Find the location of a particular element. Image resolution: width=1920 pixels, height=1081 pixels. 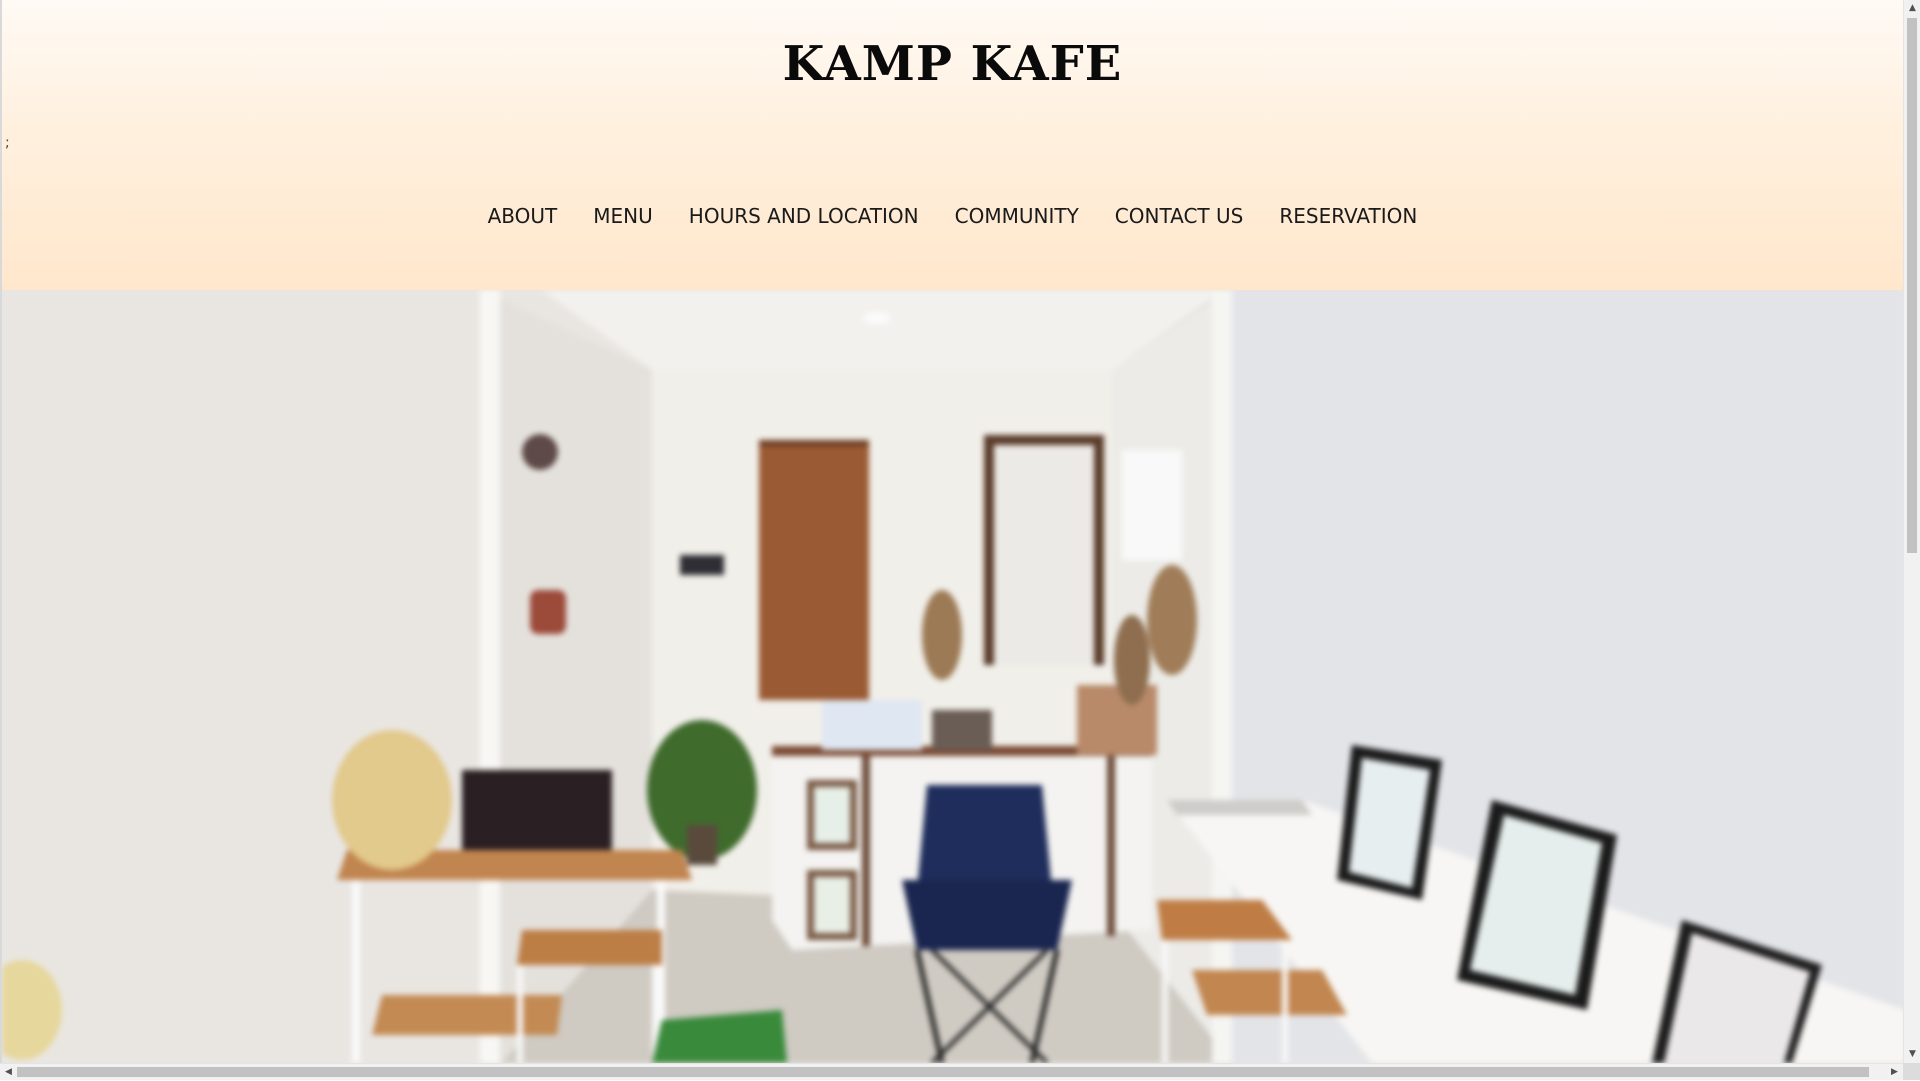

nav-item-reservation: RESERVATION is located at coordinates (1348, 216).